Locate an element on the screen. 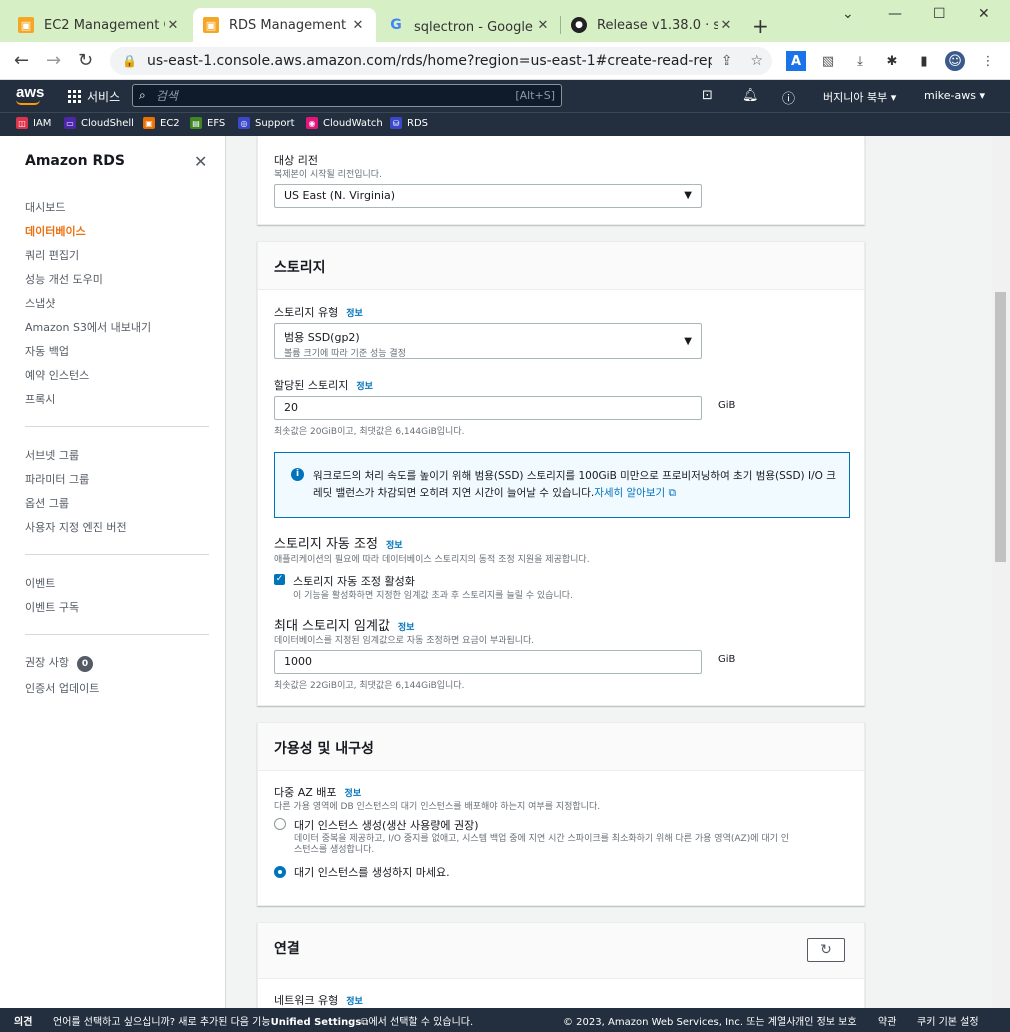 Image resolution: width=1010 pixels, height=1032 pixels. refresh-button: ↻ is located at coordinates (826, 950).